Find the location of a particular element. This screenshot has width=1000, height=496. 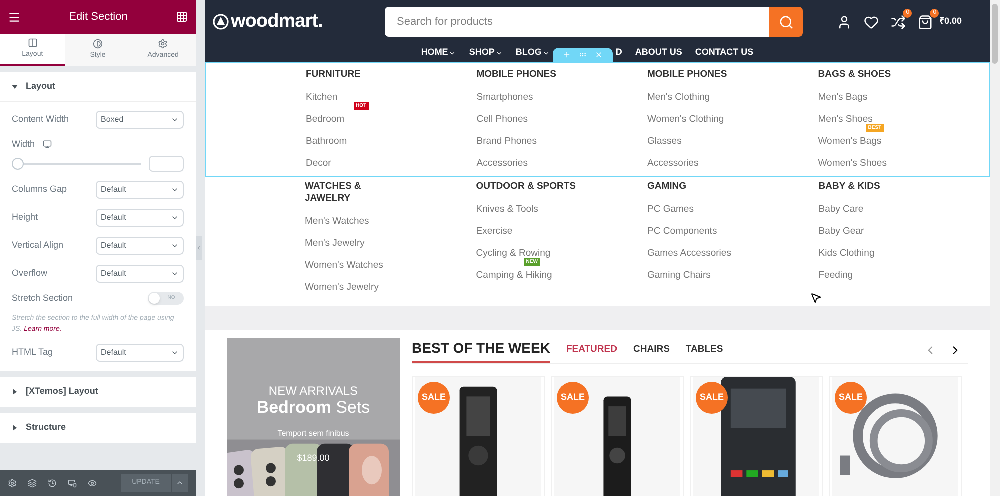

nav-link: D is located at coordinates (619, 53).